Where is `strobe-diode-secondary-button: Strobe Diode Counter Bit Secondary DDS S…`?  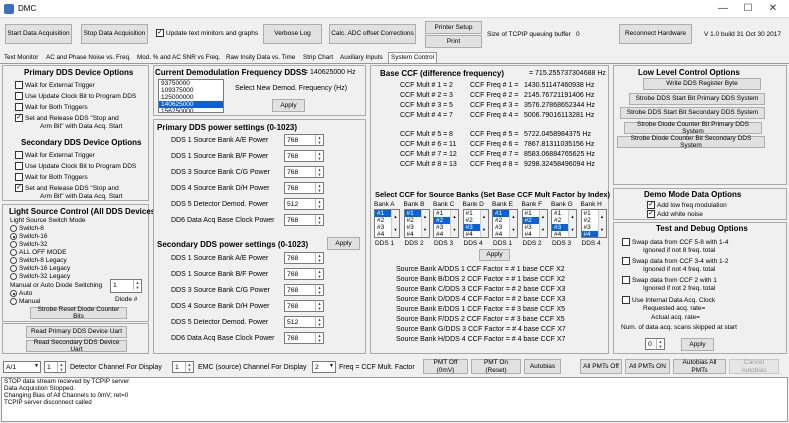 strobe-diode-secondary-button: Strobe Diode Counter Bit Secondary DDS S… is located at coordinates (691, 142).